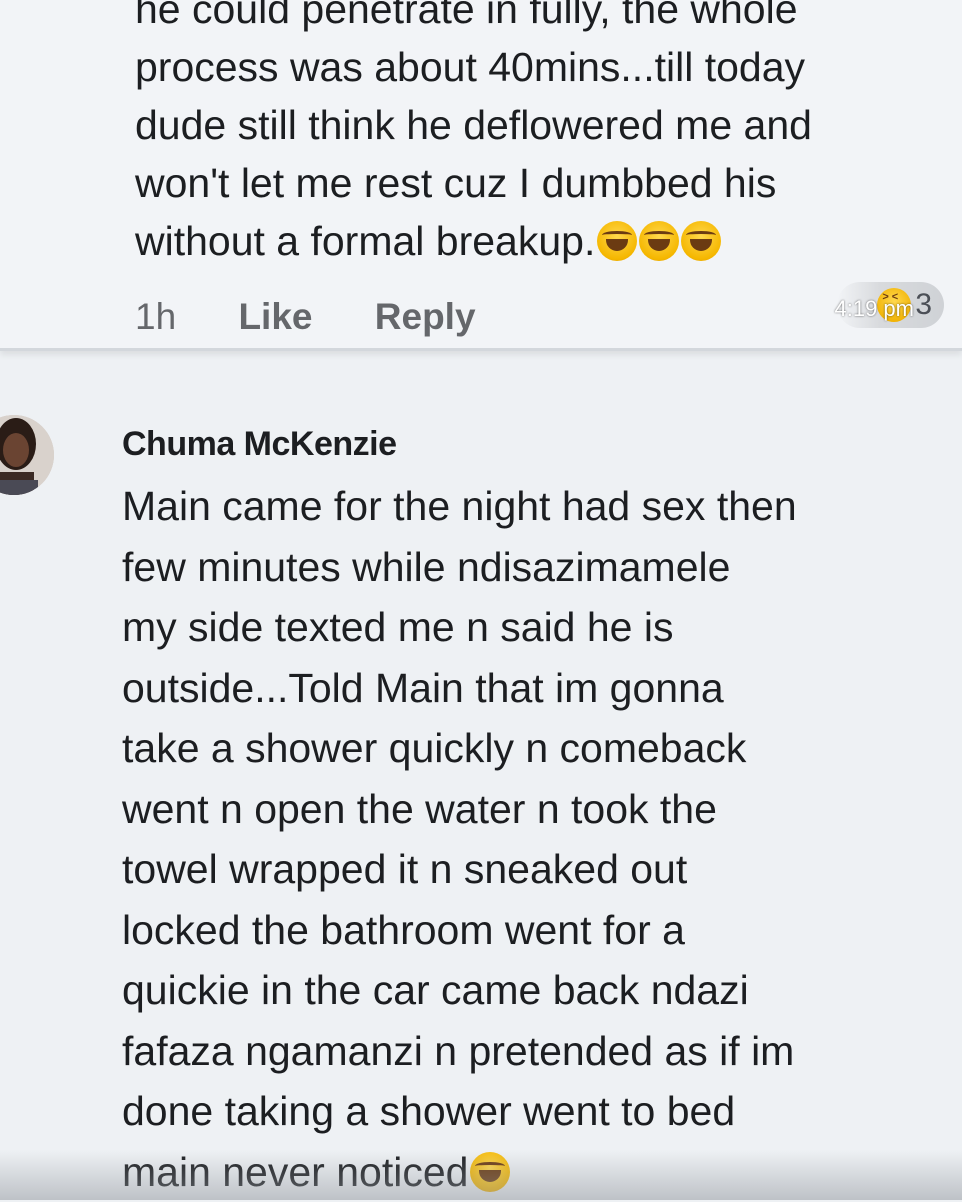  I want to click on comment-line-text: without a formal breakup., so click(365, 241).